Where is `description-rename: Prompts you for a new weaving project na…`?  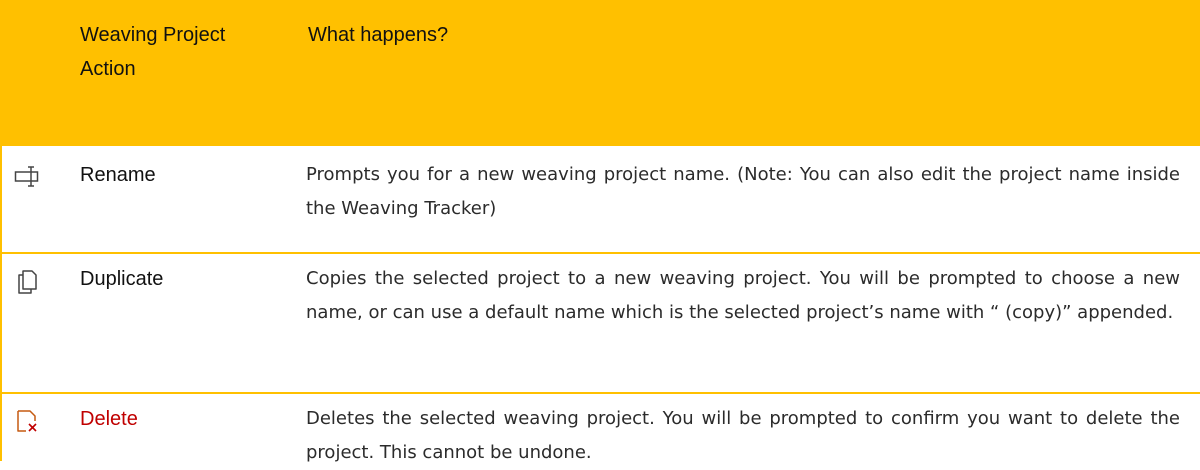 description-rename: Prompts you for a new weaving project na… is located at coordinates (743, 191).